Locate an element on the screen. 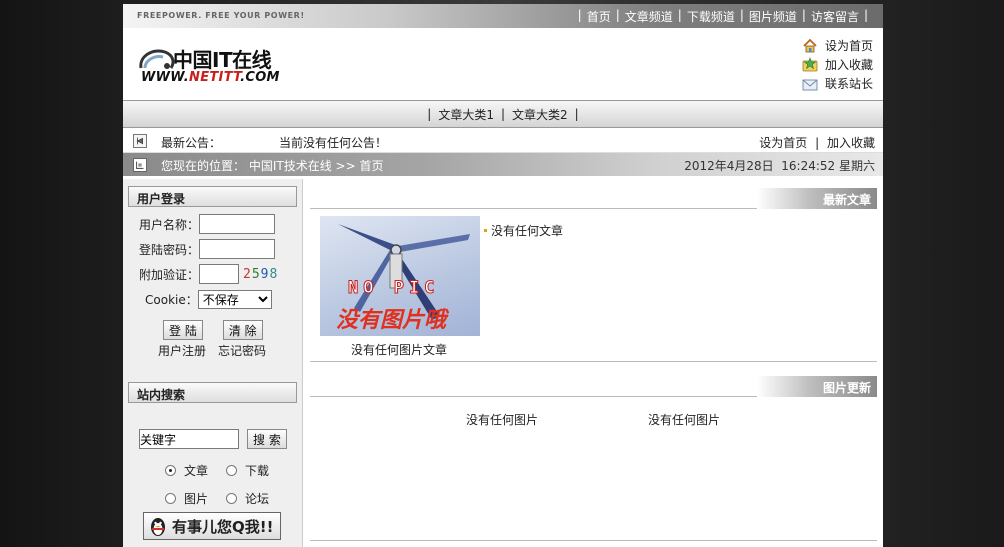 This screenshot has width=1004, height=547. radio-forum: 论坛 is located at coordinates (247, 498).